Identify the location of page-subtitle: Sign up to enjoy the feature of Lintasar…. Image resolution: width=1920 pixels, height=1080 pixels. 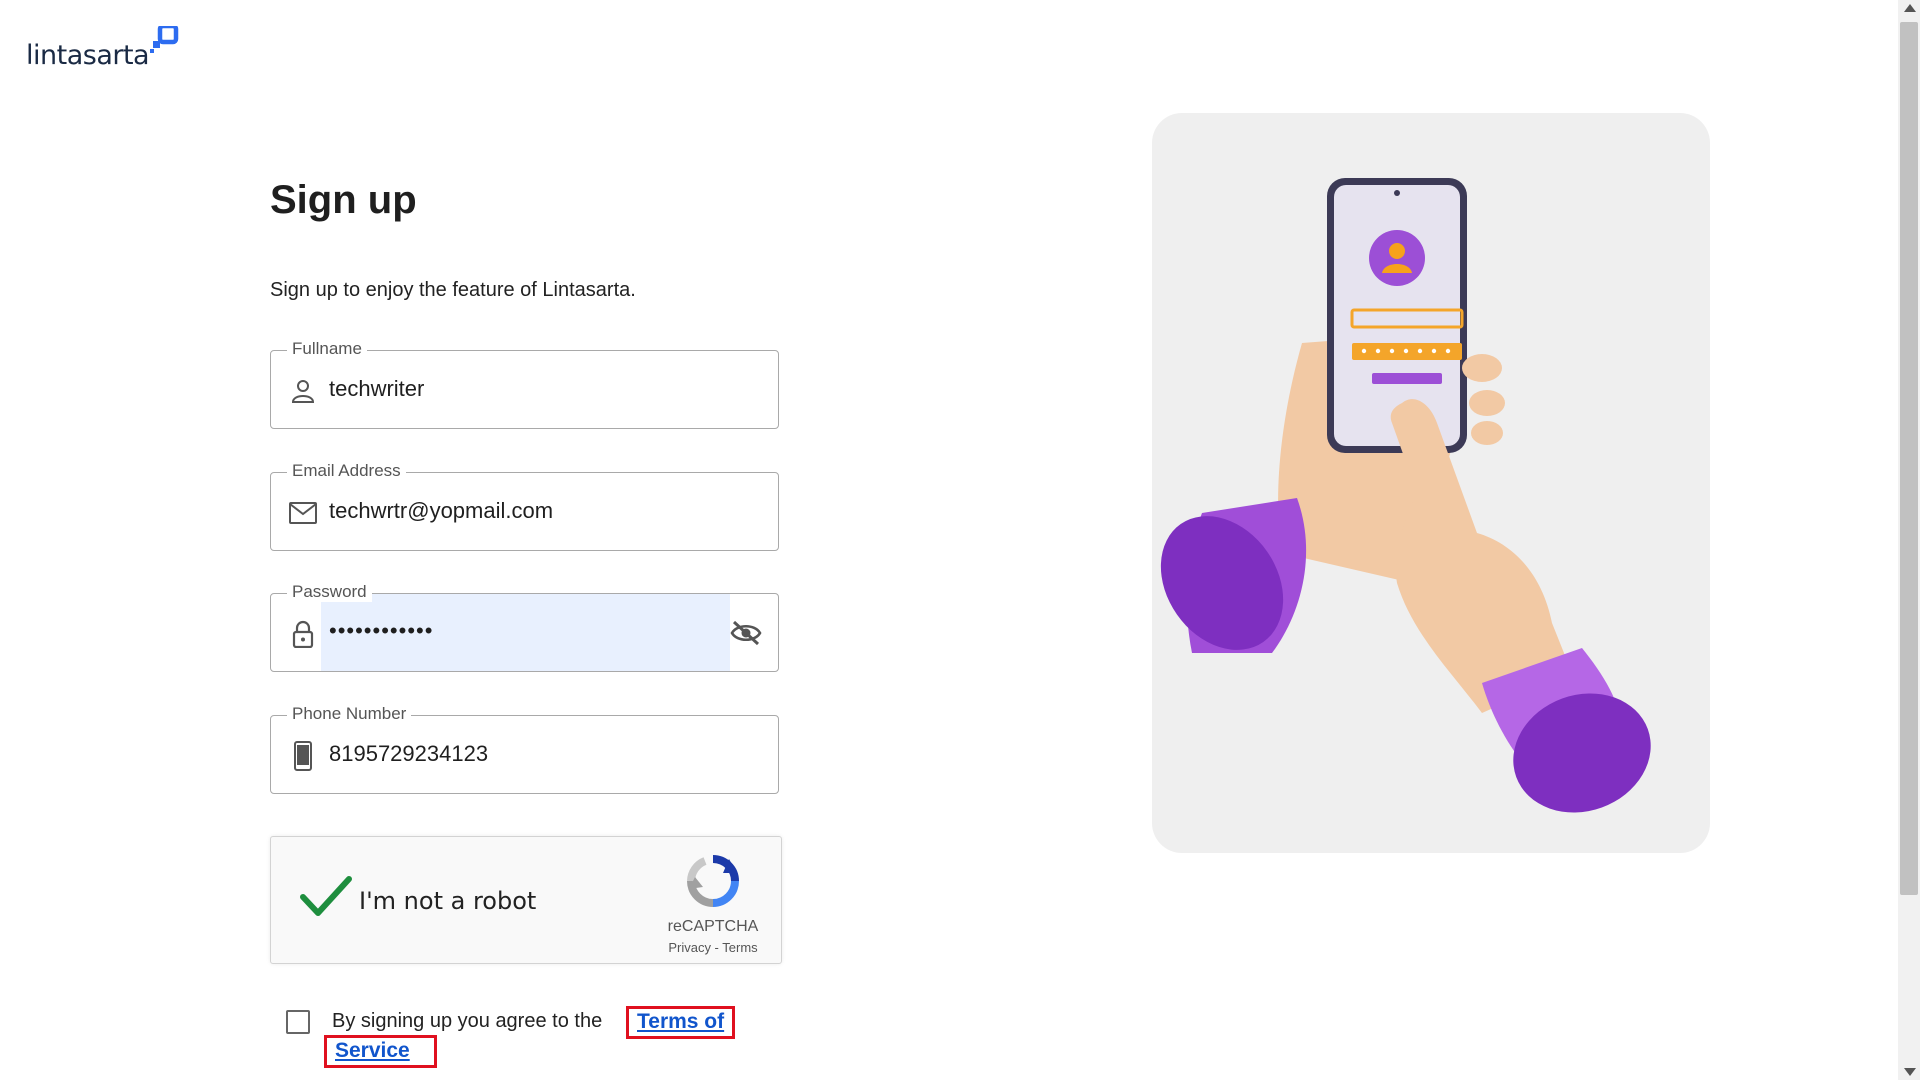
(453, 290).